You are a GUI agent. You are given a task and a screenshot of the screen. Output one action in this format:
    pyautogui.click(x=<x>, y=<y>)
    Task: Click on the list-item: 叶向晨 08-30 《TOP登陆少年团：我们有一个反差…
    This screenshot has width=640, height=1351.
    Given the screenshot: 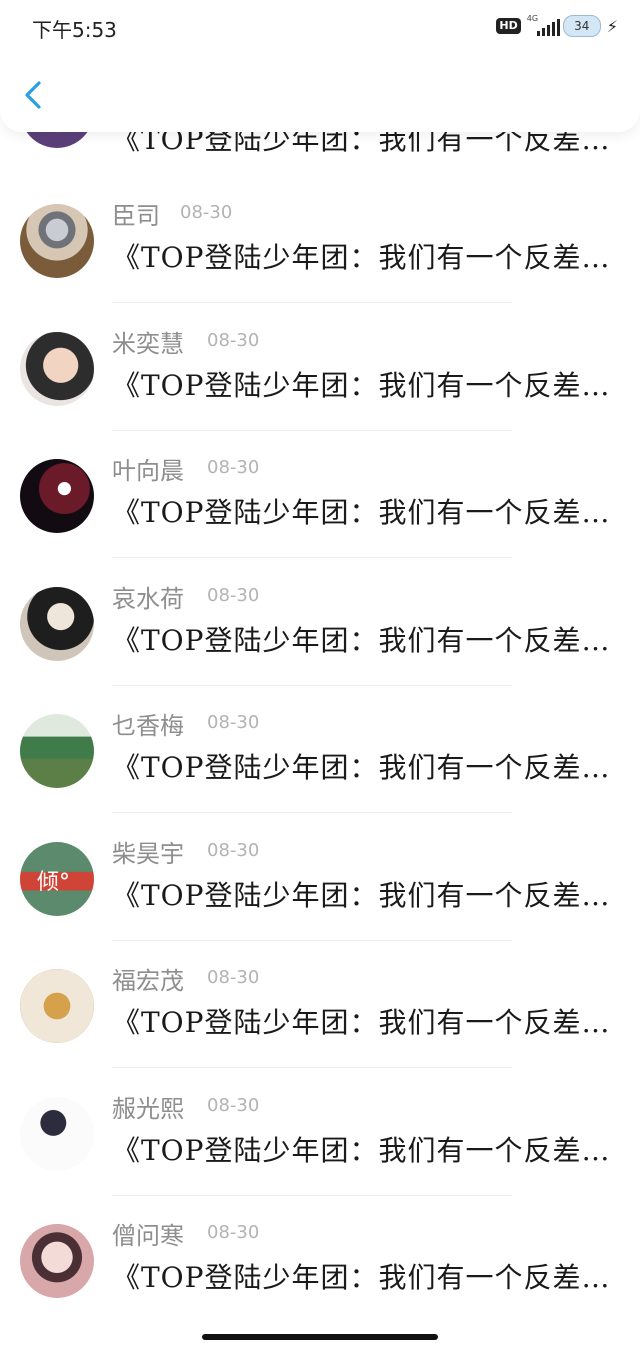 What is the action you would take?
    pyautogui.click(x=320, y=511)
    